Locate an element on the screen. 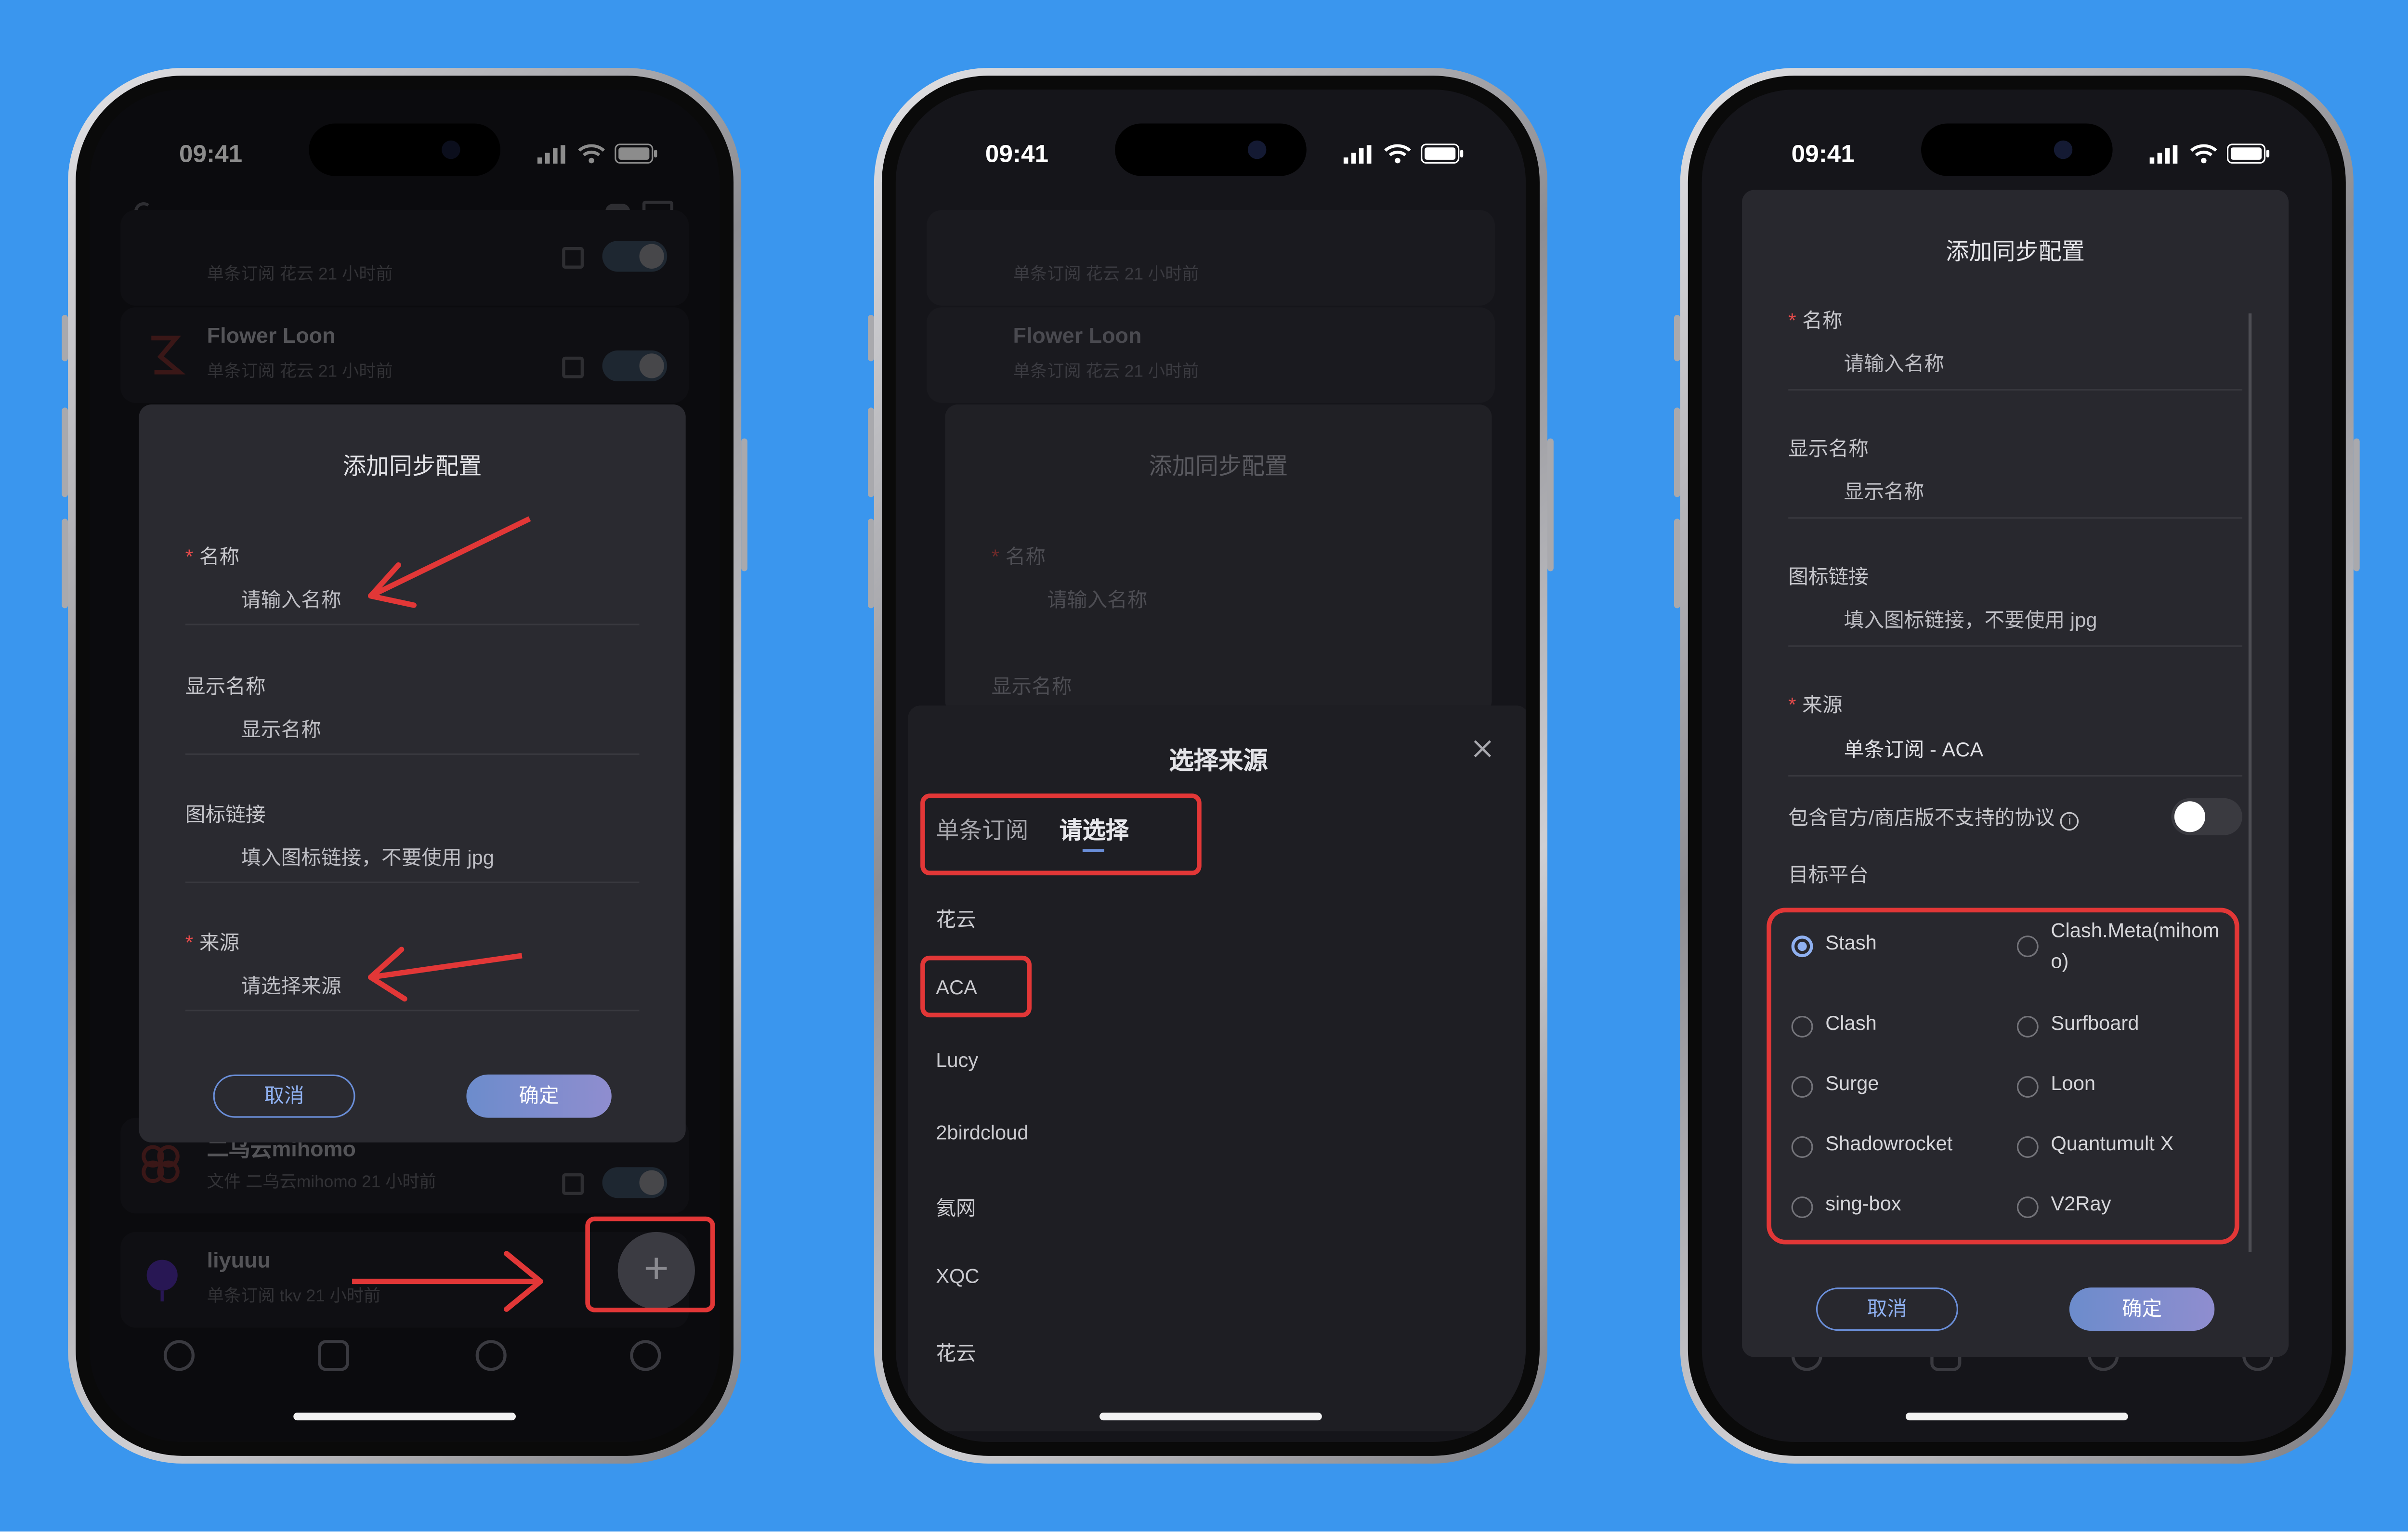 The width and height of the screenshot is (2408, 1532). highlight-aca is located at coordinates (976, 986).